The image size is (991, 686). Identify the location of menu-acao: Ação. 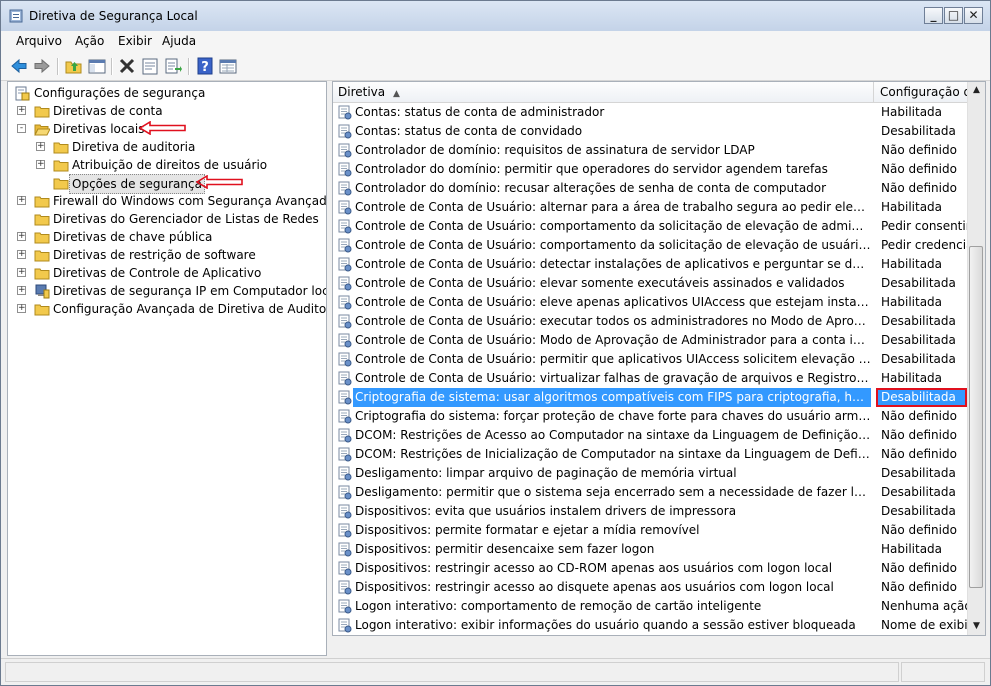
(89, 41).